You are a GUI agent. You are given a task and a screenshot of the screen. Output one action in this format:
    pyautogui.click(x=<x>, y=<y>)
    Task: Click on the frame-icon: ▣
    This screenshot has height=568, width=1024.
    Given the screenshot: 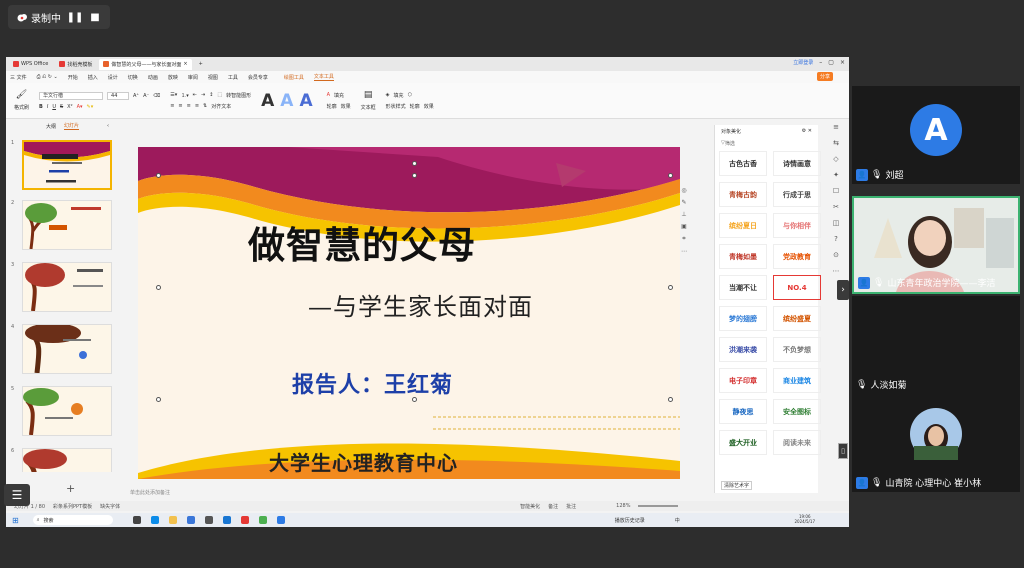 What is the action you would take?
    pyautogui.click(x=684, y=226)
    